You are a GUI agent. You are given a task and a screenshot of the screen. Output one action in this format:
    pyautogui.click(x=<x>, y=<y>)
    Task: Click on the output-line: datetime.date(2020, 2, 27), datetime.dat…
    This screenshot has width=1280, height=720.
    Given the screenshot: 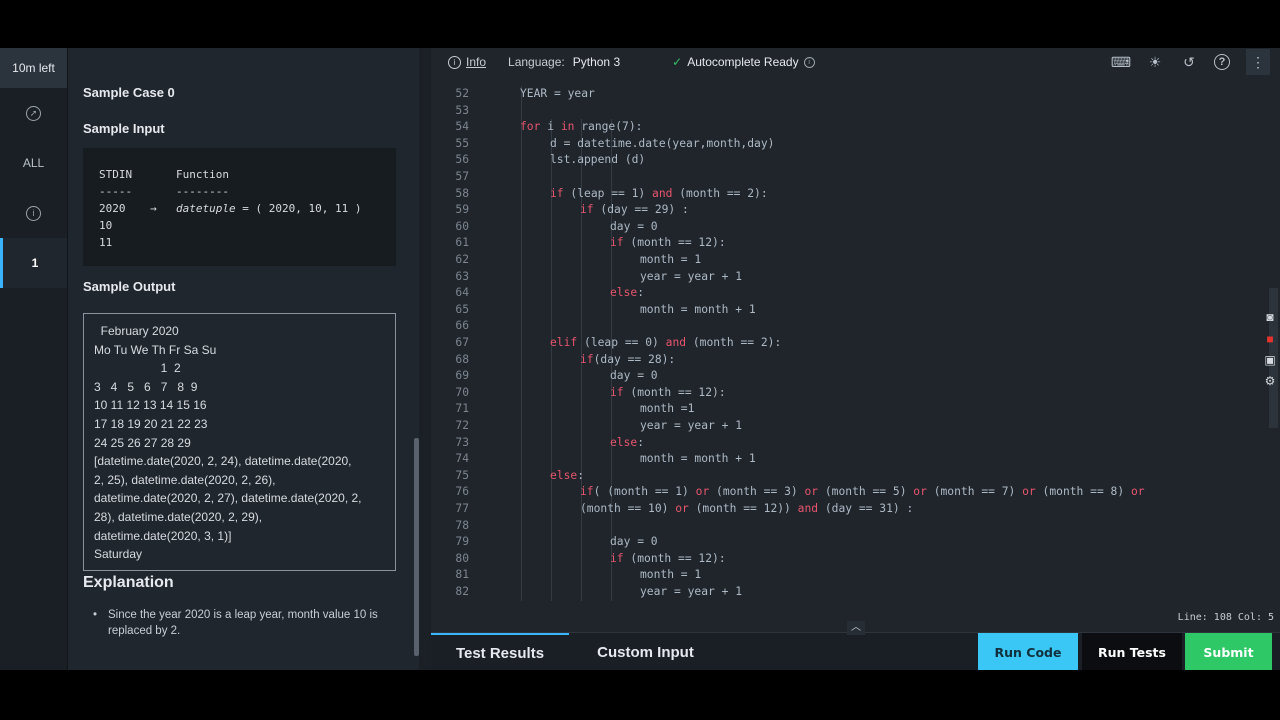 What is the action you would take?
    pyautogui.click(x=228, y=498)
    